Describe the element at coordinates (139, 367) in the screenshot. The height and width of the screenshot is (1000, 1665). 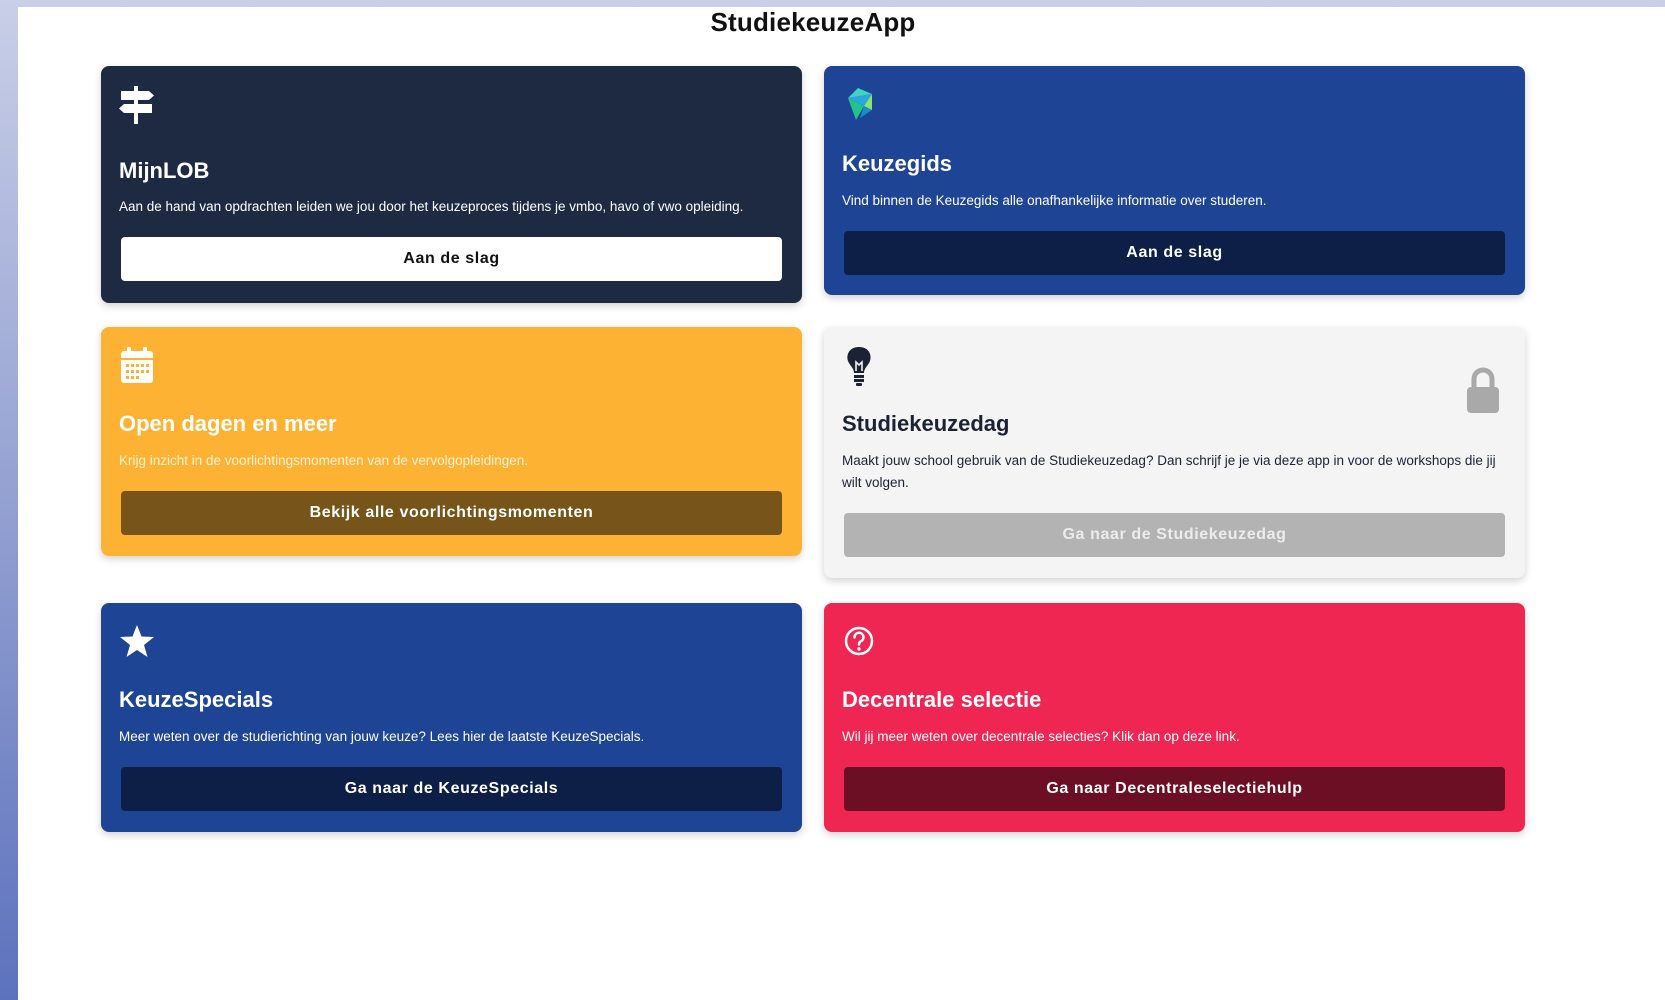
I see `calendar-icon` at that location.